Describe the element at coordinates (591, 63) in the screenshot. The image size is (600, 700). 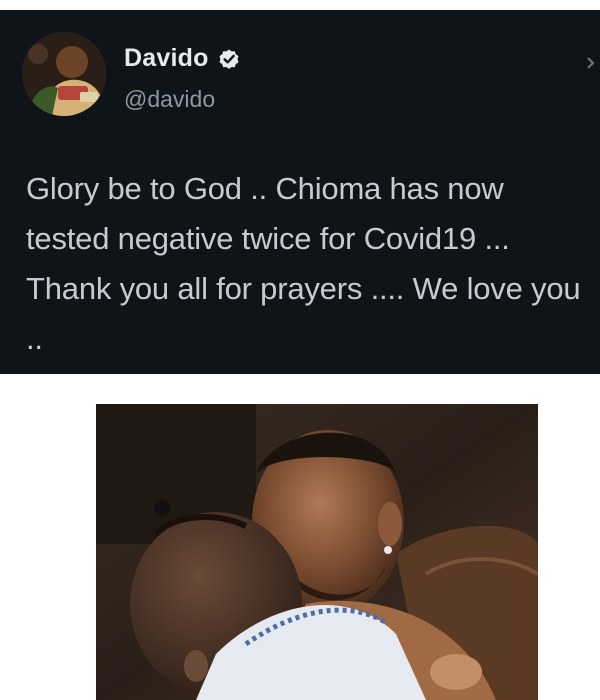
I see `more-options-icon` at that location.